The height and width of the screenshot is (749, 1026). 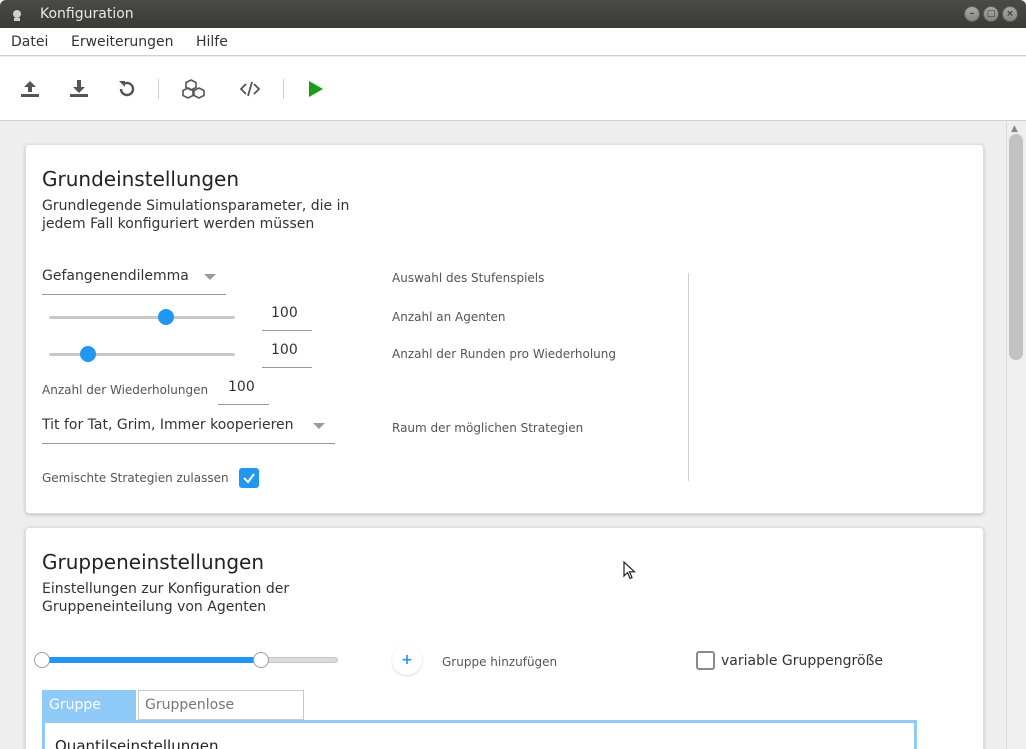 I want to click on menu-erweiterungen: Erweiterungen, so click(x=122, y=42).